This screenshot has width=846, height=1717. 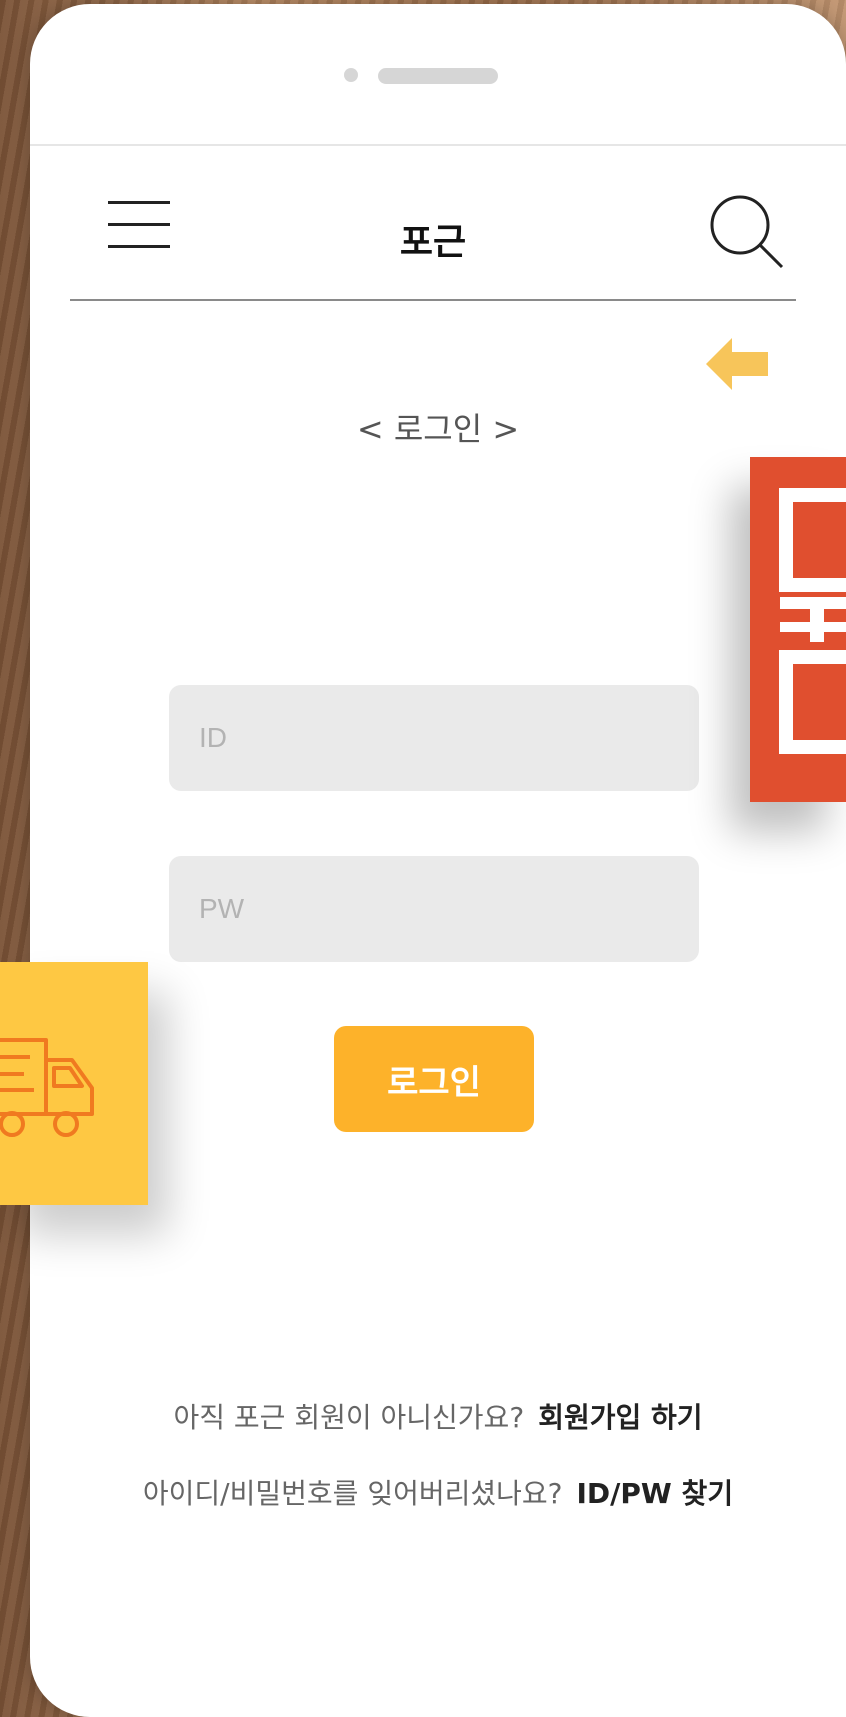 What do you see at coordinates (349, 1417) in the screenshot?
I see `signup-prompt-text: 아직 포근 회원이 아니신가요?` at bounding box center [349, 1417].